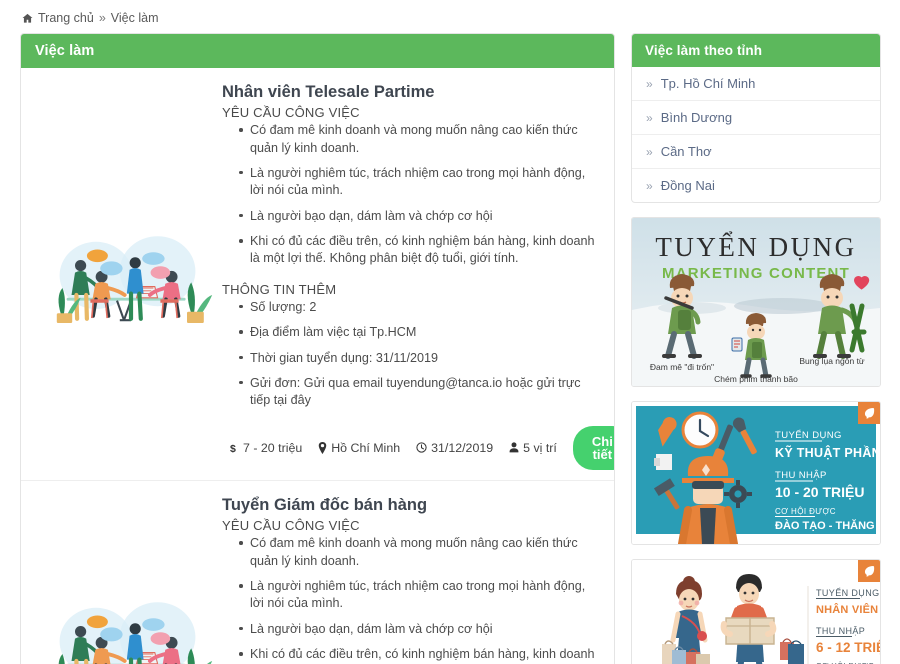 This screenshot has width=900, height=664. Describe the element at coordinates (832, 361) in the screenshot. I see `banner-caption-right-text: Bung lụa ngôn từ` at that location.